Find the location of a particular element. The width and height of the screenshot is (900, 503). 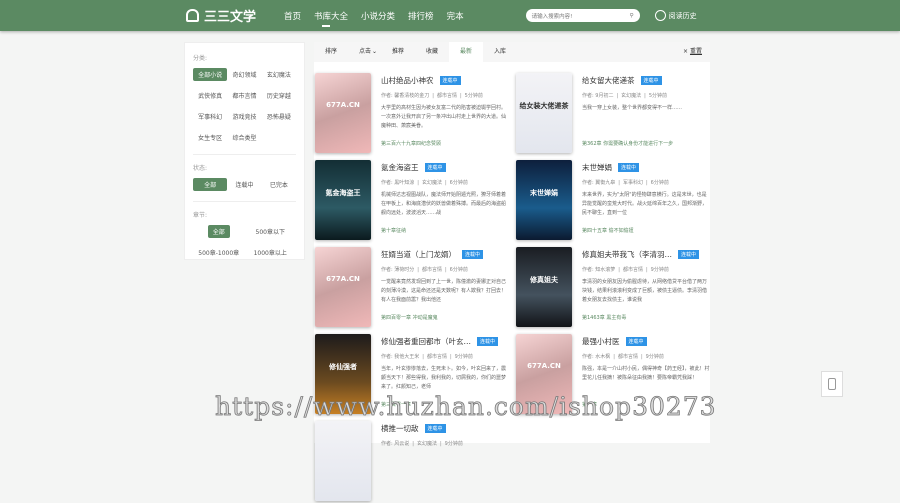

book-card: 横推一切敌 连载中 作者: 风云说 | 玄幻魔法 | 9分钟前 is located at coordinates (412, 462).